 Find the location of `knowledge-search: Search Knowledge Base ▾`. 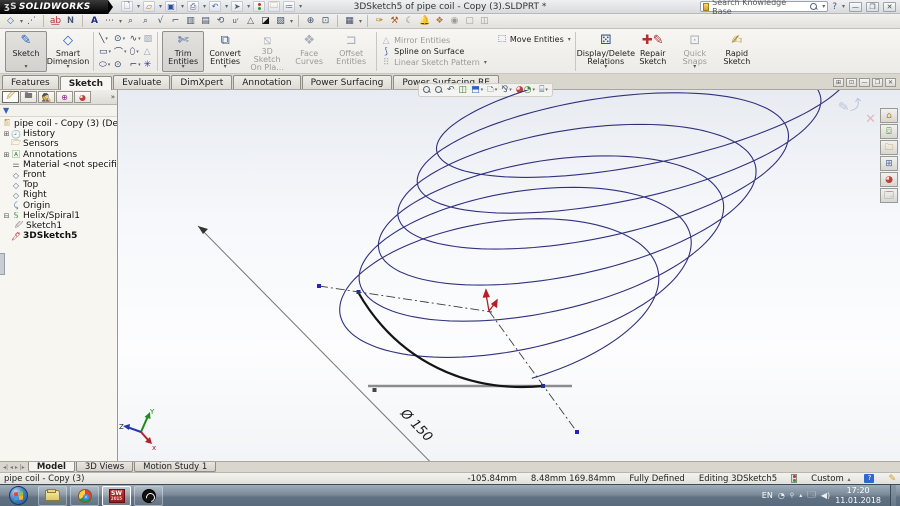

knowledge-search: Search Knowledge Base ▾ is located at coordinates (764, 8).